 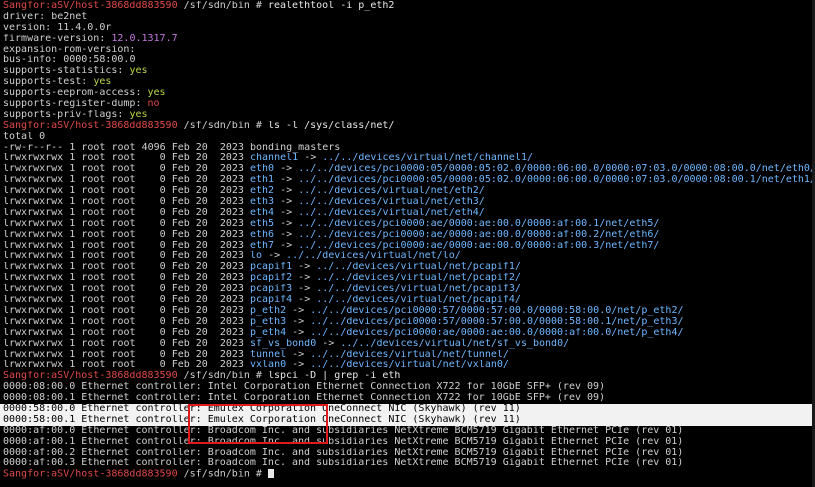 What do you see at coordinates (268, 332) in the screenshot?
I see `file-name: p_eth4` at bounding box center [268, 332].